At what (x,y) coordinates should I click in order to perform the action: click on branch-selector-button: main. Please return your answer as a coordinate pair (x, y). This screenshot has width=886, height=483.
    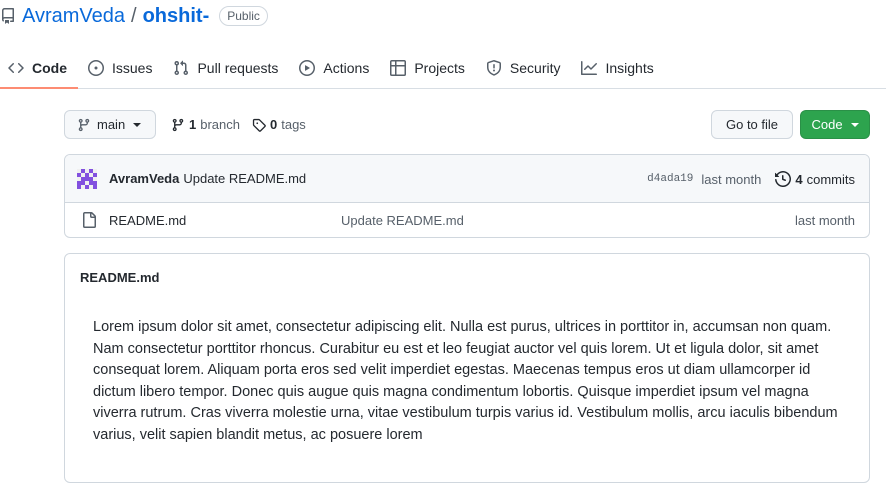
    Looking at the image, I should click on (110, 124).